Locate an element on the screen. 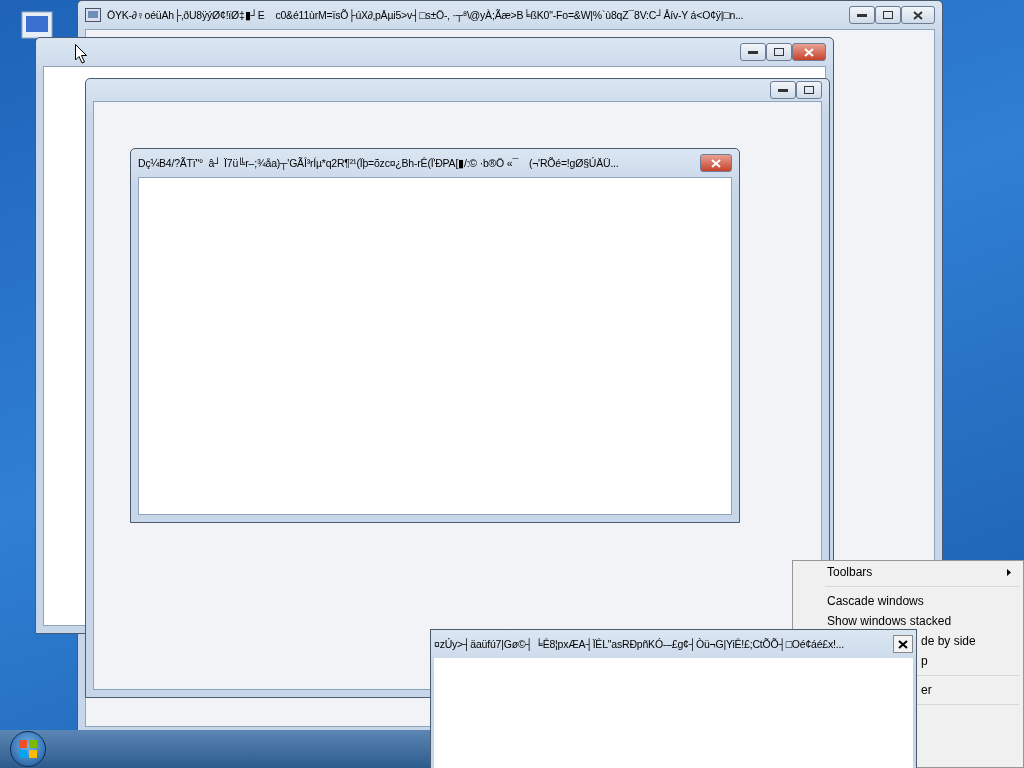 The height and width of the screenshot is (768, 1024). menu-item: Show windows stacked is located at coordinates (889, 621).